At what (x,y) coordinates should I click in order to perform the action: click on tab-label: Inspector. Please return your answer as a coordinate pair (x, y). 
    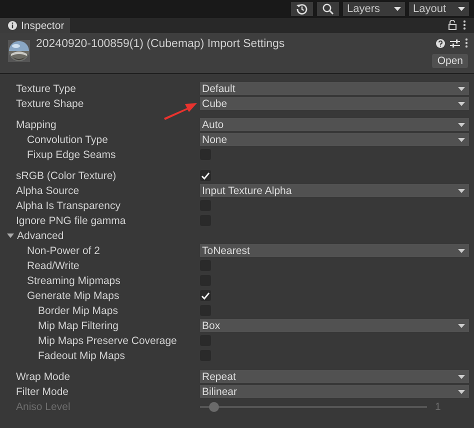
    Looking at the image, I should click on (42, 26).